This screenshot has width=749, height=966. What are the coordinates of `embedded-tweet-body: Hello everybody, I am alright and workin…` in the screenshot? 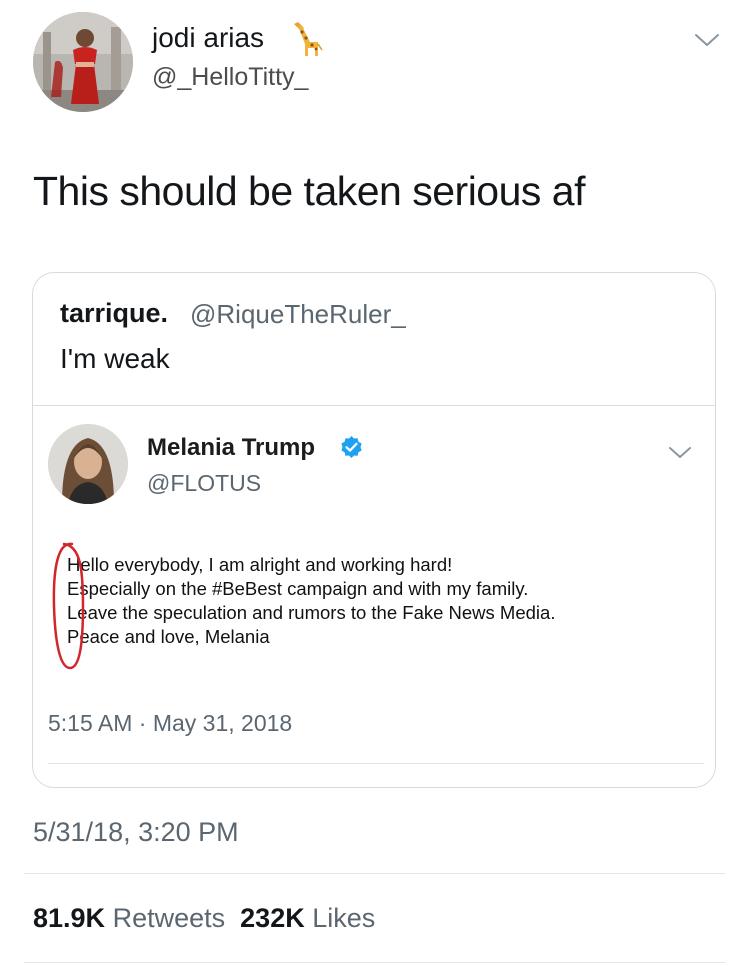 It's located at (311, 601).